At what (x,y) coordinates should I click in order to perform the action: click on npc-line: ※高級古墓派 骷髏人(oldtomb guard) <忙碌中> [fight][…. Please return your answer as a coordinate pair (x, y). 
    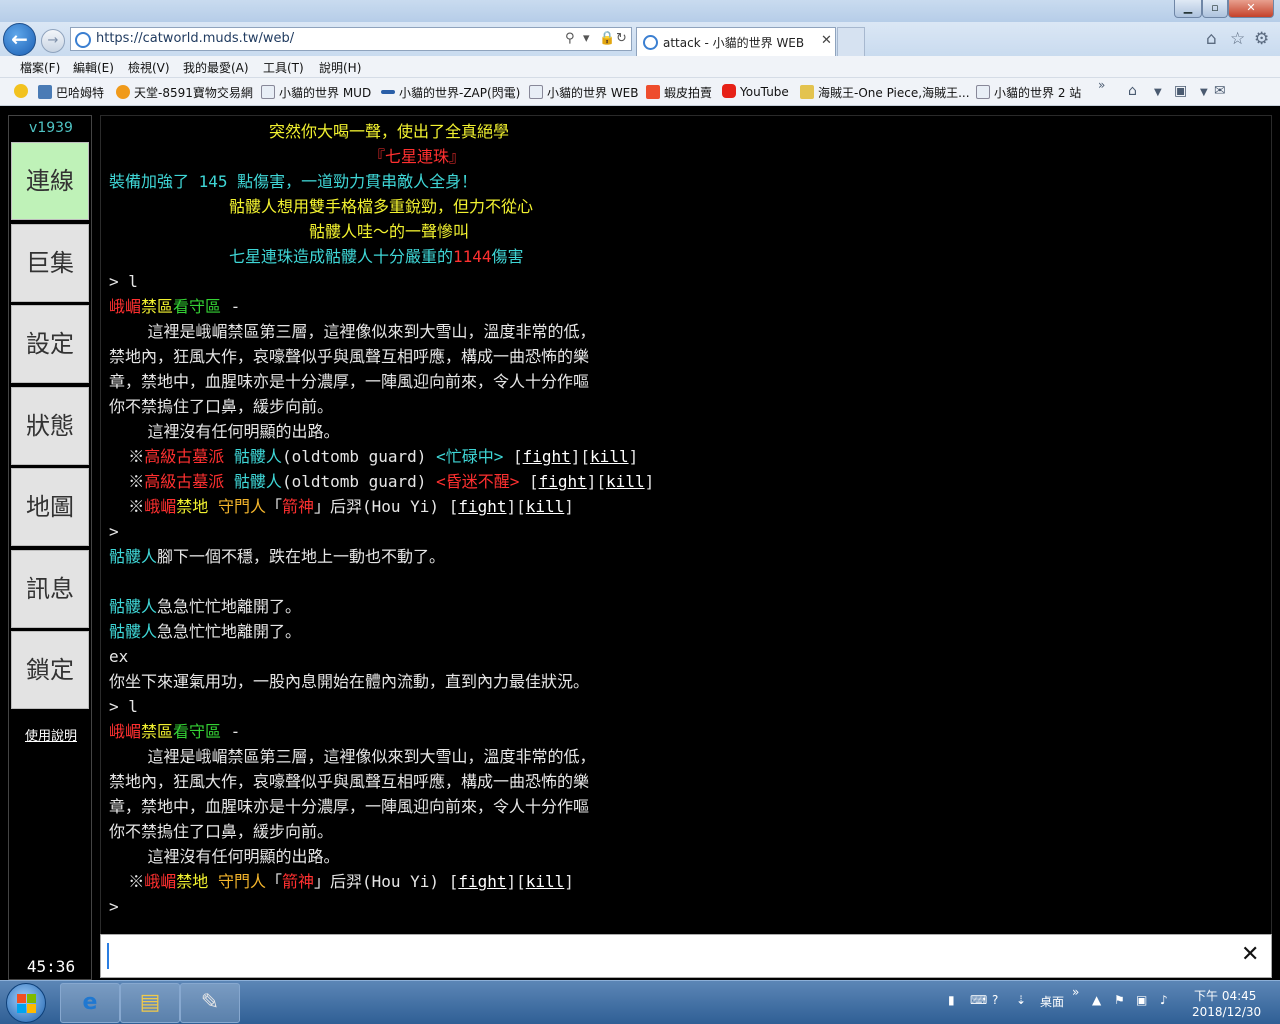
    Looking at the image, I should click on (374, 456).